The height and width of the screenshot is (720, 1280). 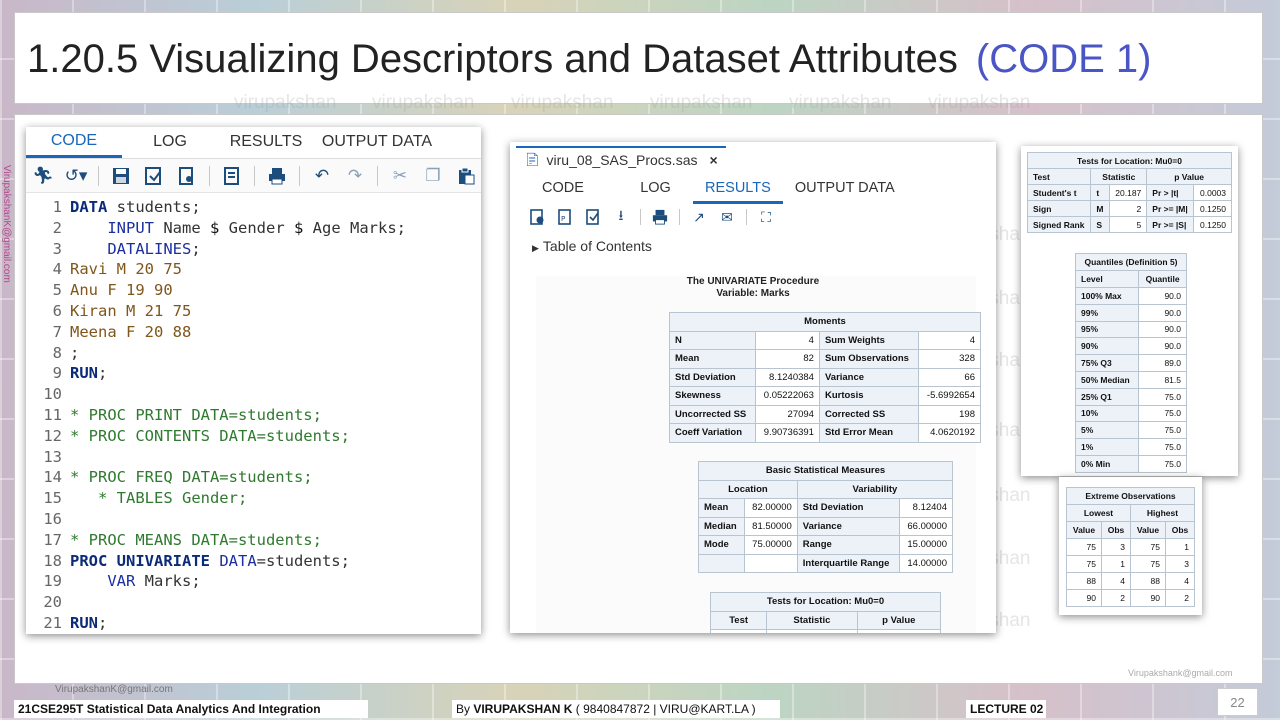 I want to click on email-icon: ✉, so click(x=727, y=217).